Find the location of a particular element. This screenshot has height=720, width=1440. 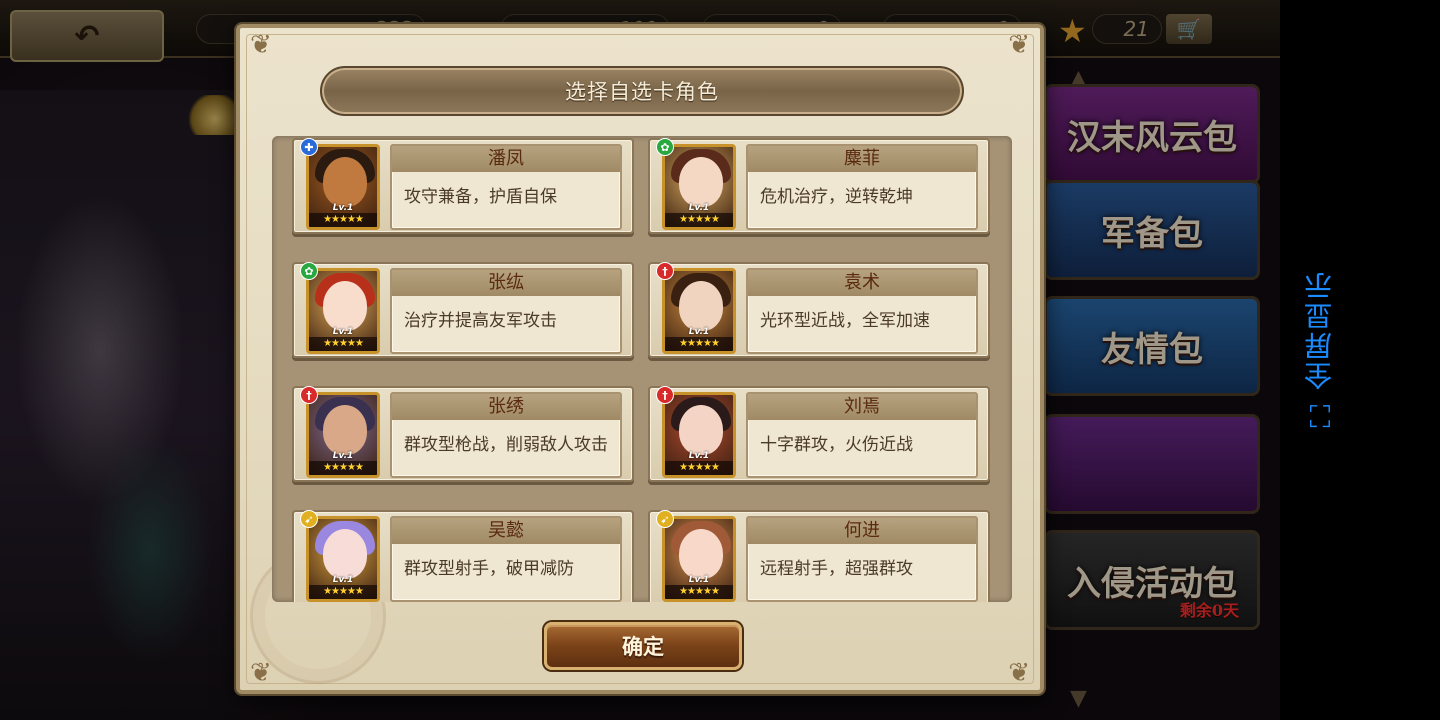

character-name: 潘凤 is located at coordinates (506, 159).